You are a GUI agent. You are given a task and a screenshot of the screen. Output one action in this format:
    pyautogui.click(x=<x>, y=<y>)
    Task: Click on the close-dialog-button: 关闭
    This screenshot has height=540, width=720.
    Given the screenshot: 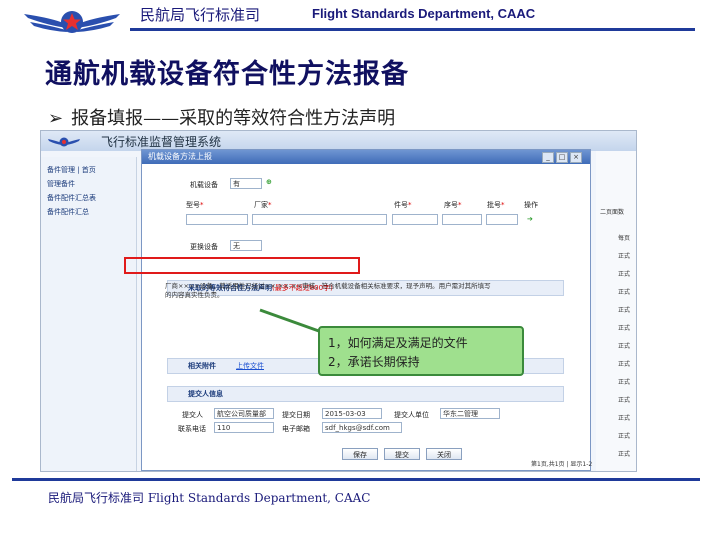 What is the action you would take?
    pyautogui.click(x=444, y=454)
    